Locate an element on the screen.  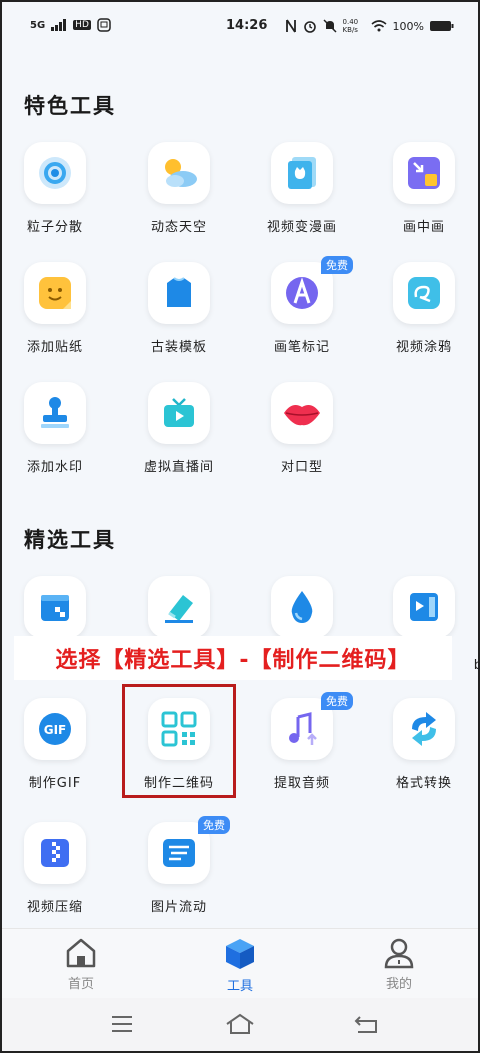
tool-costume-template: 古装模板 is located at coordinates (179, 308).